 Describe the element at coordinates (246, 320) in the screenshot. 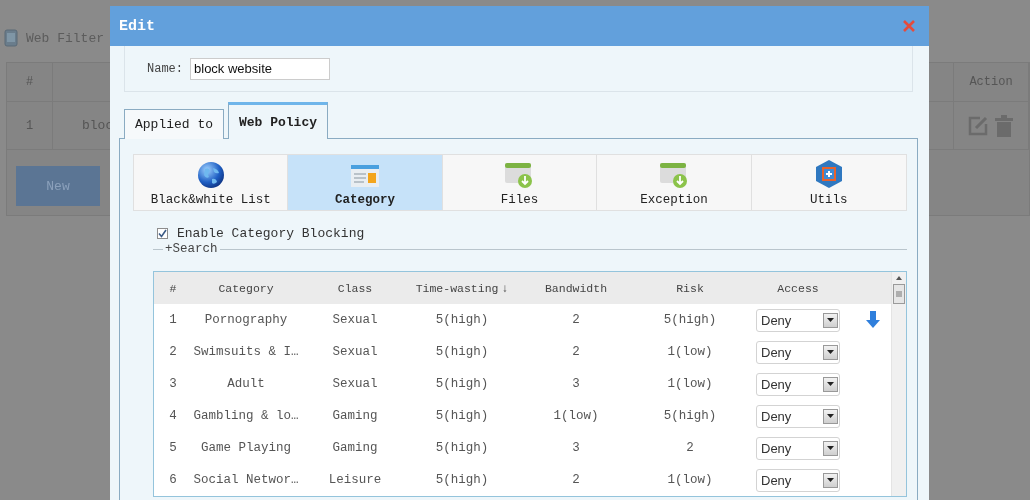

I see `table-cell-text: Pornography` at that location.